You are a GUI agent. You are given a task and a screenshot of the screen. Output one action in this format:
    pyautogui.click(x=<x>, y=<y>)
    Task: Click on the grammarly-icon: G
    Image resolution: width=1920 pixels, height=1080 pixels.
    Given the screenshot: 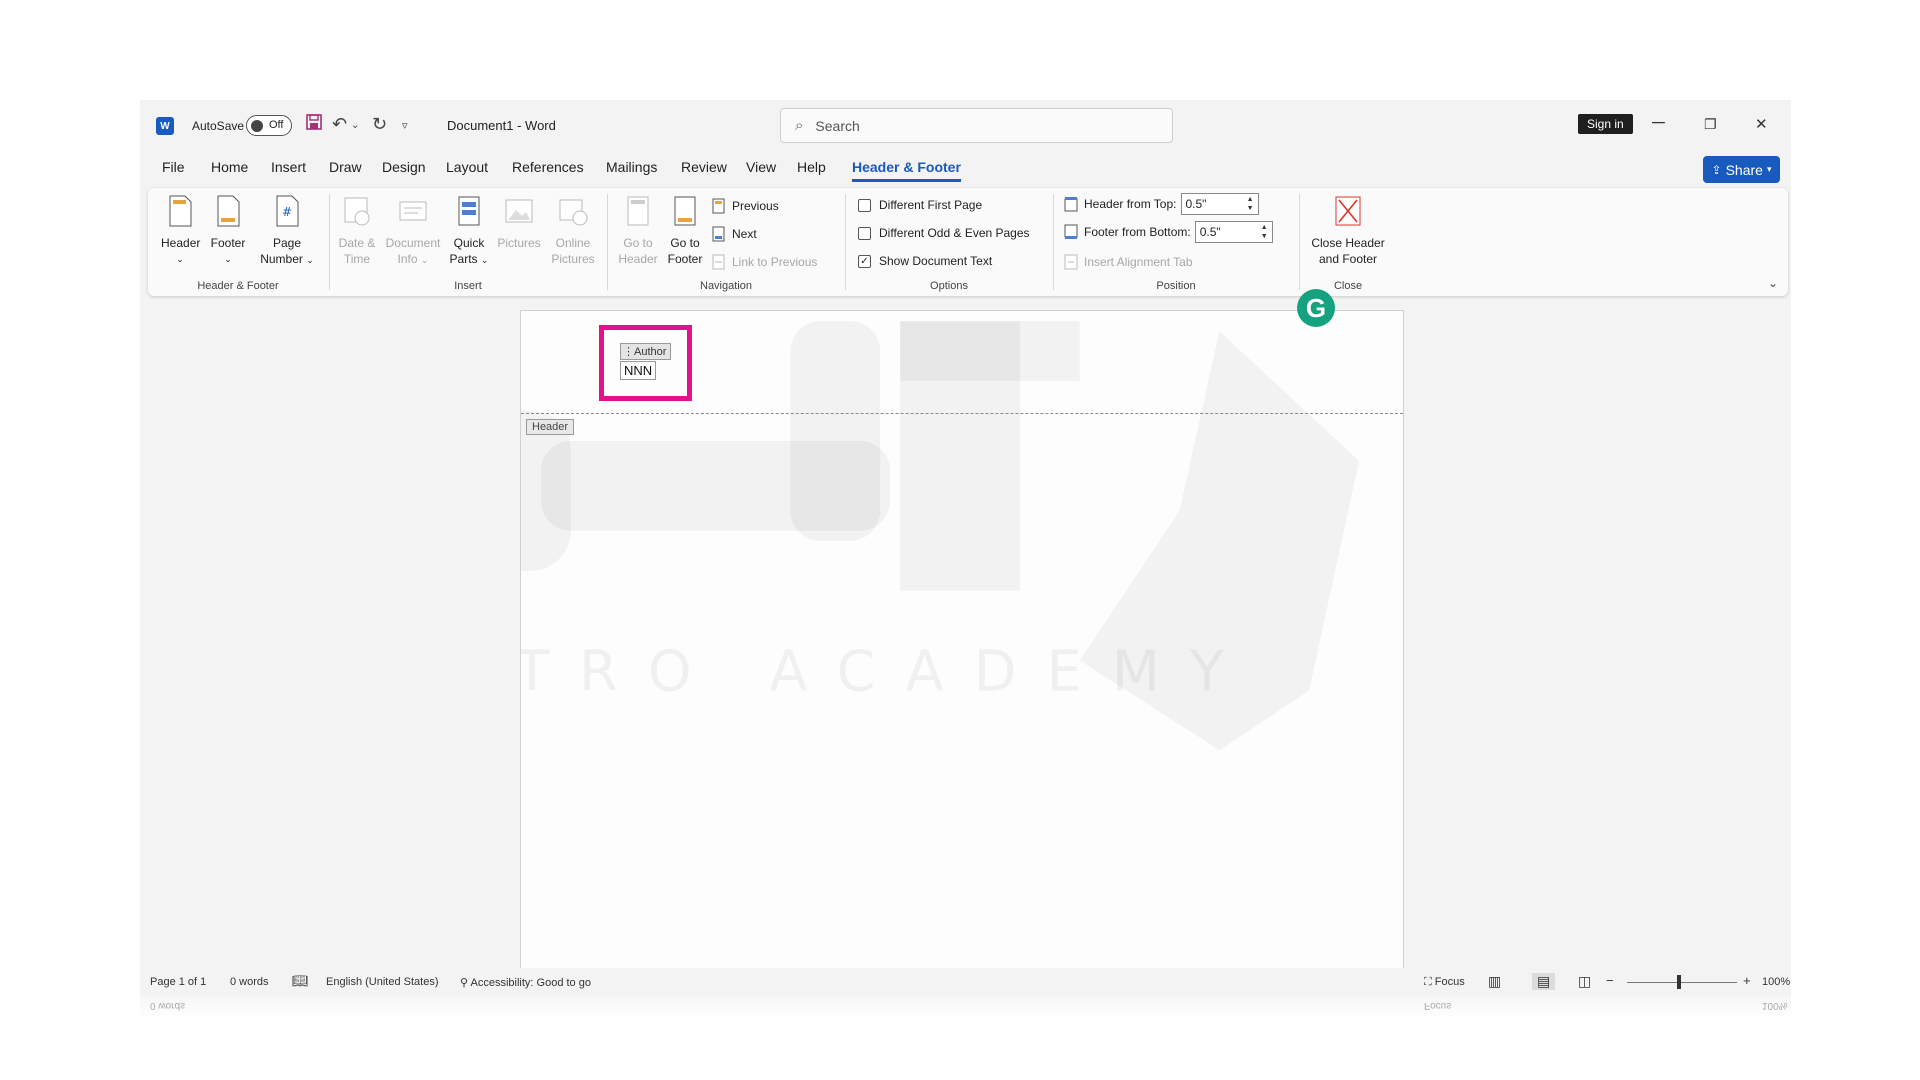 What is the action you would take?
    pyautogui.click(x=1316, y=308)
    